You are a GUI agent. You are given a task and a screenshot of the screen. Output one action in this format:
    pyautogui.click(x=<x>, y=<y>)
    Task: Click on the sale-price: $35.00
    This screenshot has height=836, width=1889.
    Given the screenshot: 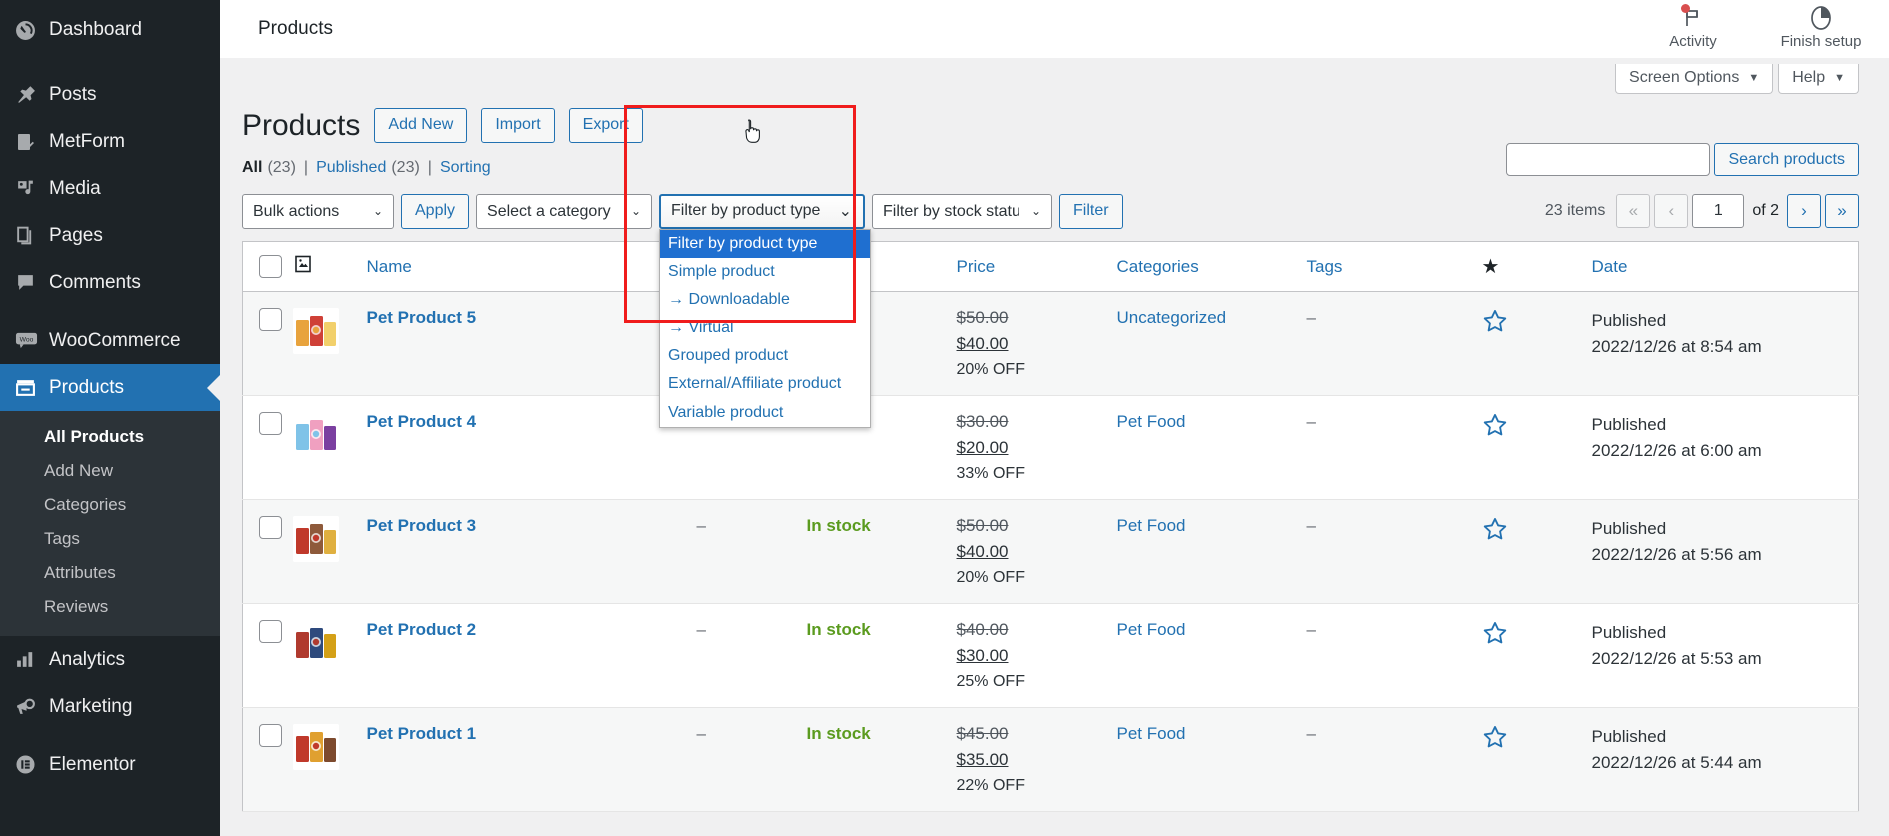 What is the action you would take?
    pyautogui.click(x=982, y=759)
    